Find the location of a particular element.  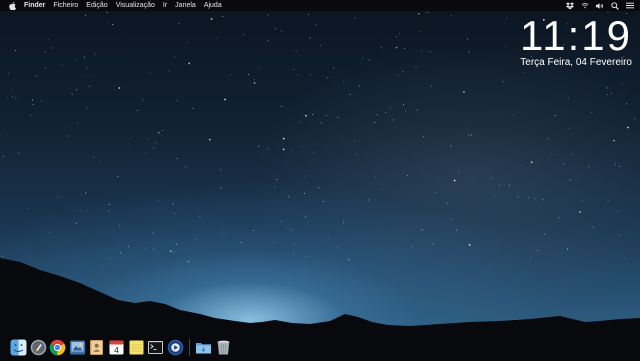

dropbox-icon is located at coordinates (570, 5).